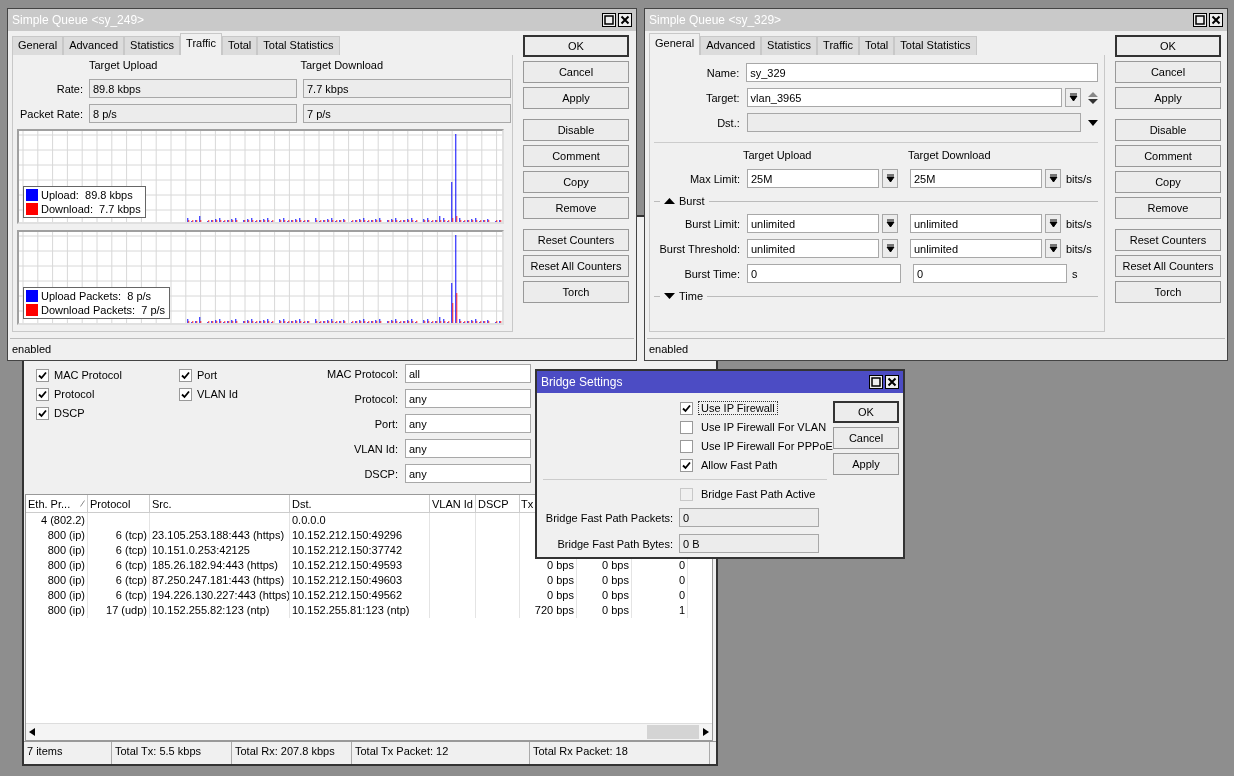 The image size is (1234, 776). What do you see at coordinates (904, 97) in the screenshot?
I see `target-field: vlan_3965` at bounding box center [904, 97].